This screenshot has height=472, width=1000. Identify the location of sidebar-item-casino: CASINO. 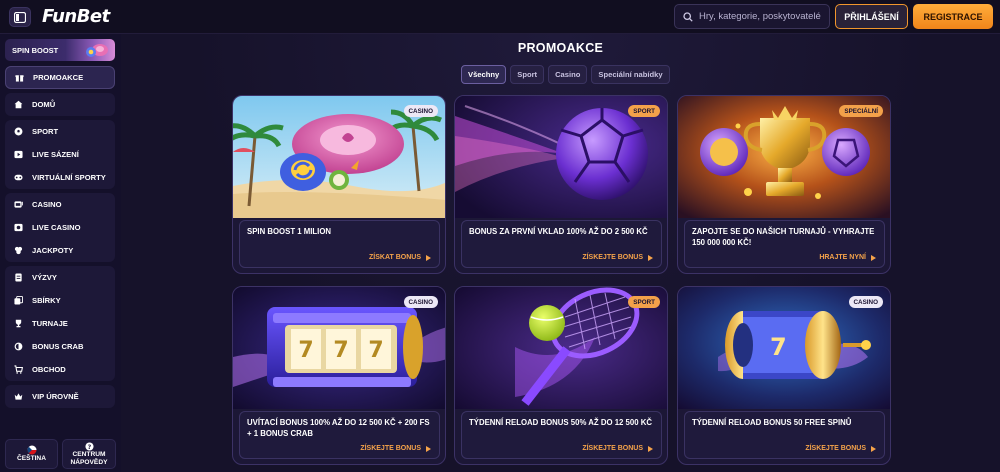
(60, 204).